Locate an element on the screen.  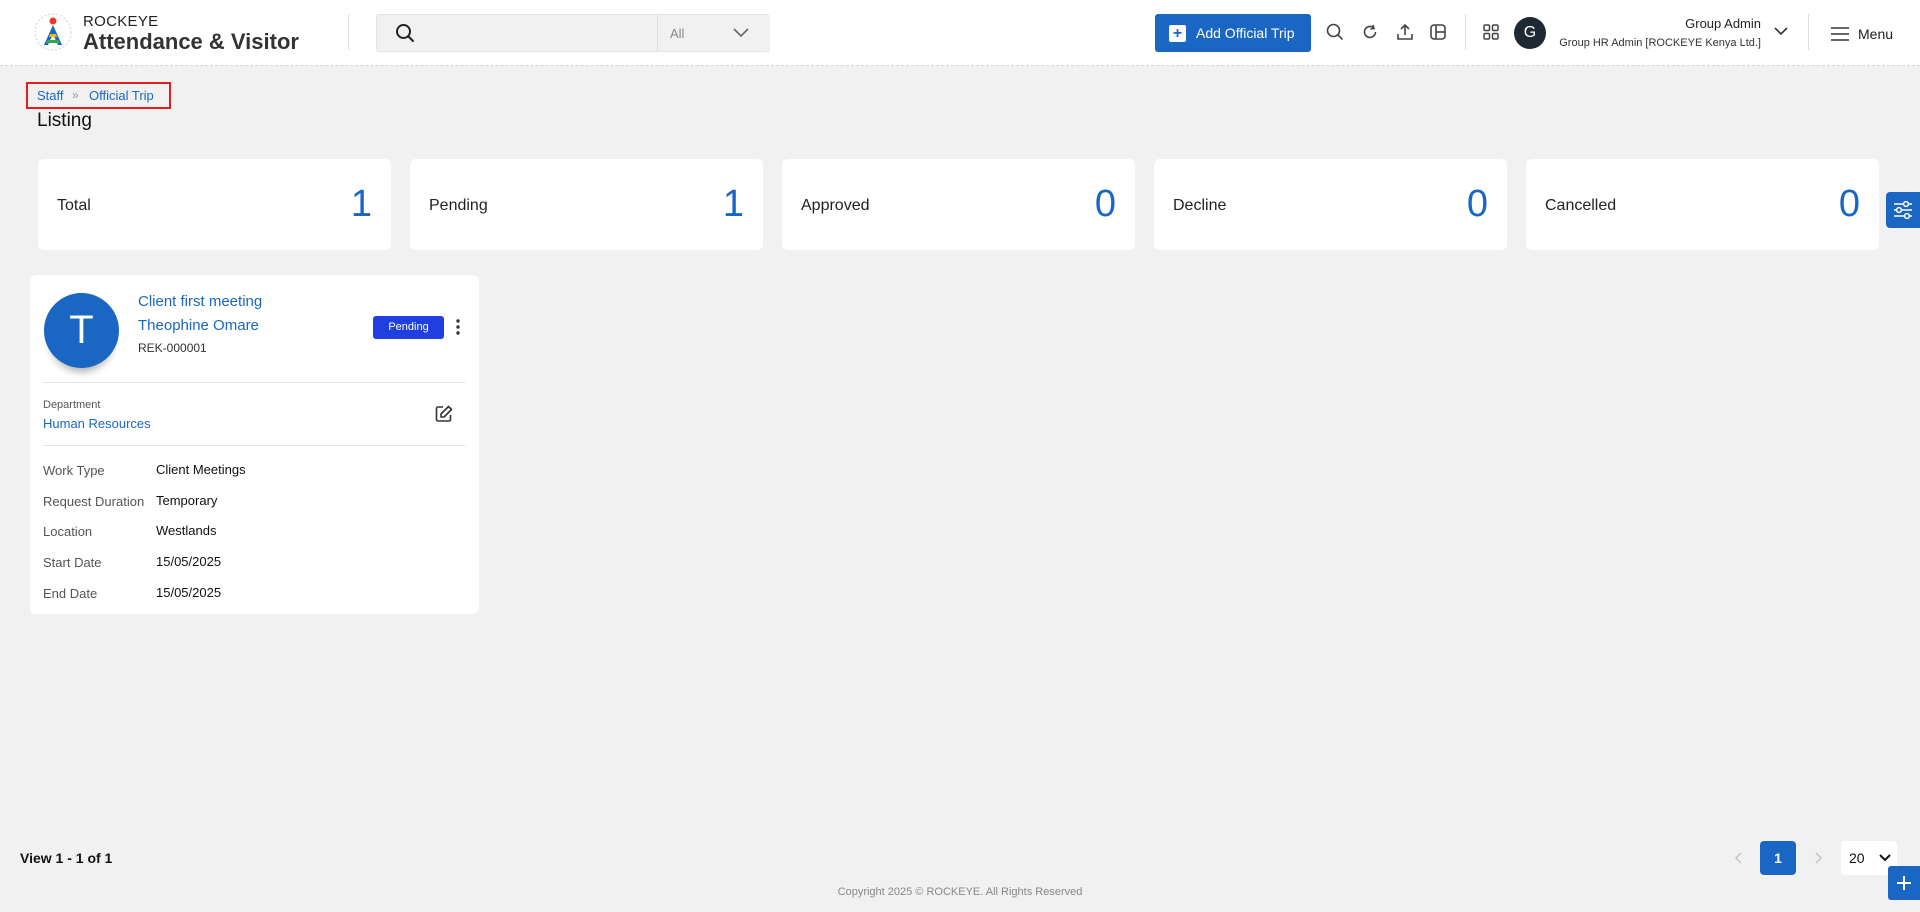
chevron-right-icon is located at coordinates (1819, 858).